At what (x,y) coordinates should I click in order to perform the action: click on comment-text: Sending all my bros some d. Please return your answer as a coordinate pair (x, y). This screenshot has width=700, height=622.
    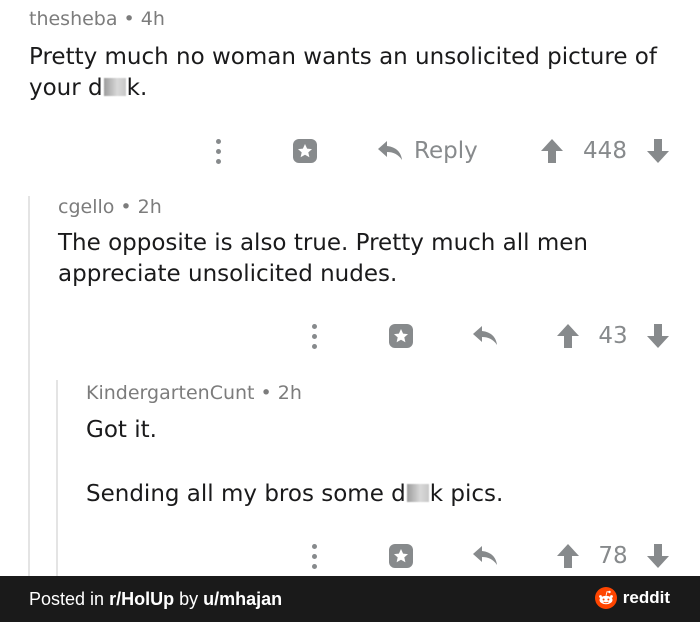
    Looking at the image, I should click on (246, 494).